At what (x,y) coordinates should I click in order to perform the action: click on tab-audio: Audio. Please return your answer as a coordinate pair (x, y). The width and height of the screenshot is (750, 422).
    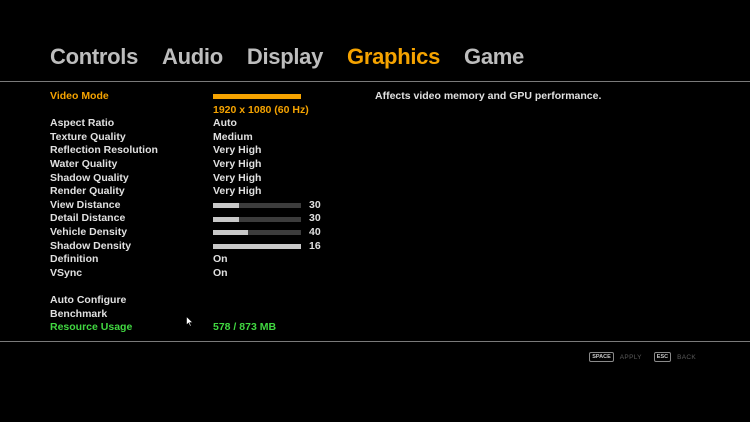
    Looking at the image, I should click on (192, 57).